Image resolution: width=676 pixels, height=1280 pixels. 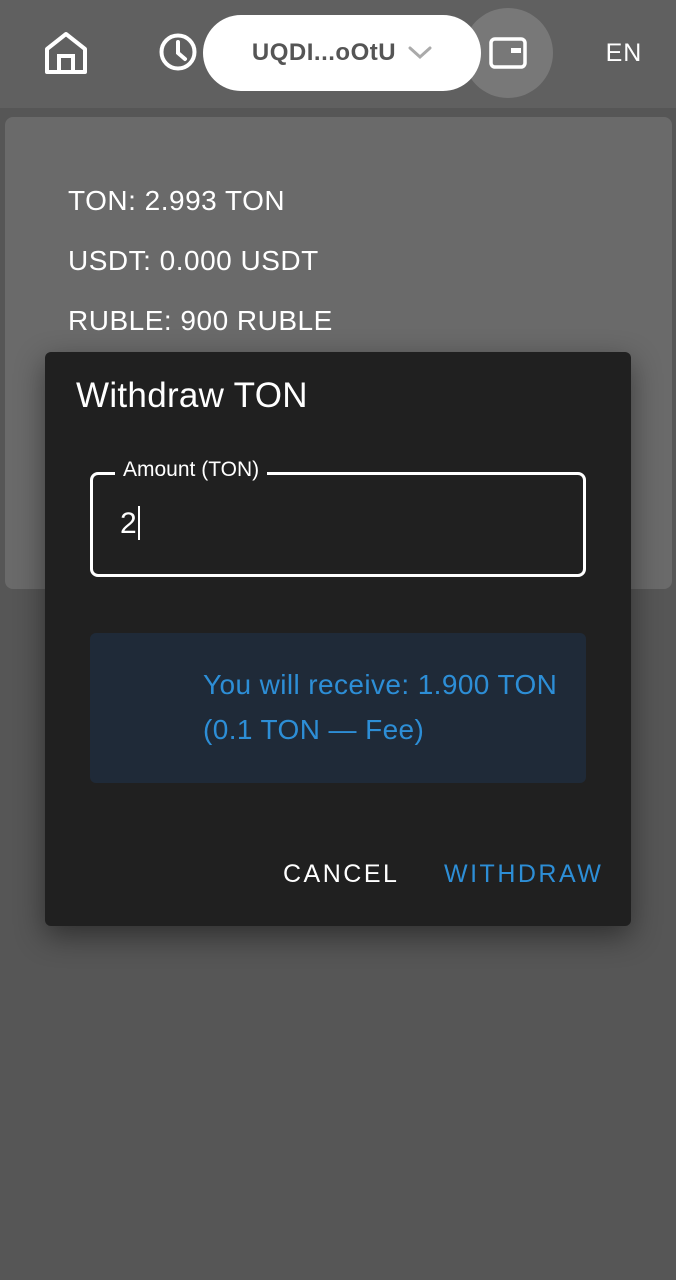 I want to click on withdraw-button: WITHDRAW, so click(x=523, y=874).